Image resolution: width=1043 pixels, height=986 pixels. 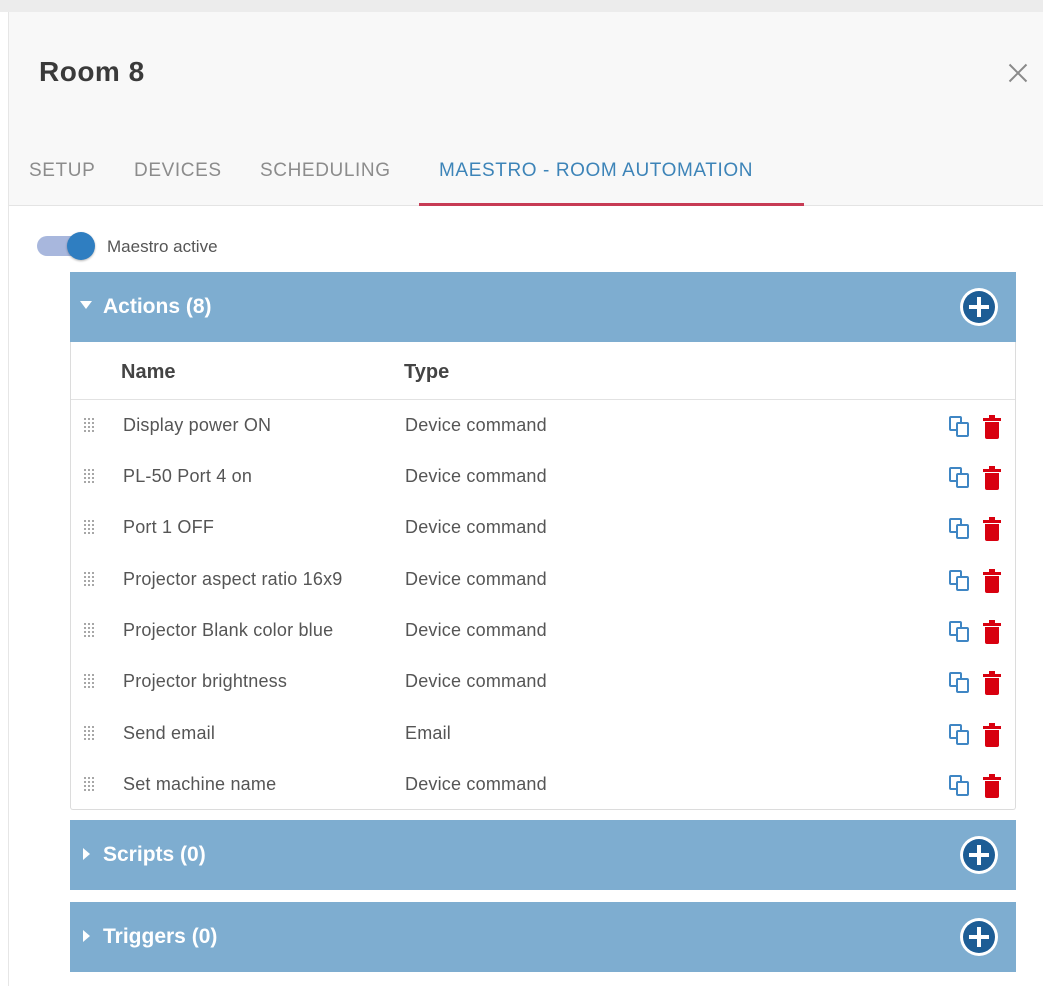 I want to click on table-row: PL-50 Port 4 on Device command, so click(x=543, y=476).